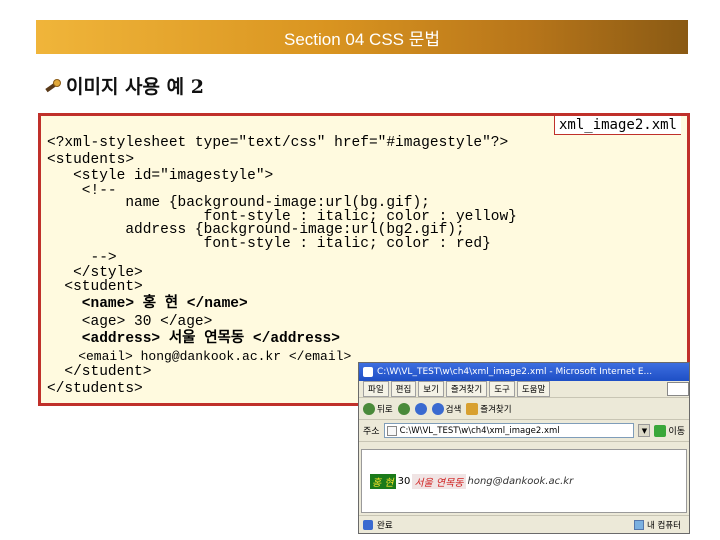  Describe the element at coordinates (664, 525) in the screenshot. I see `zone-label: 내 컴퓨터` at that location.